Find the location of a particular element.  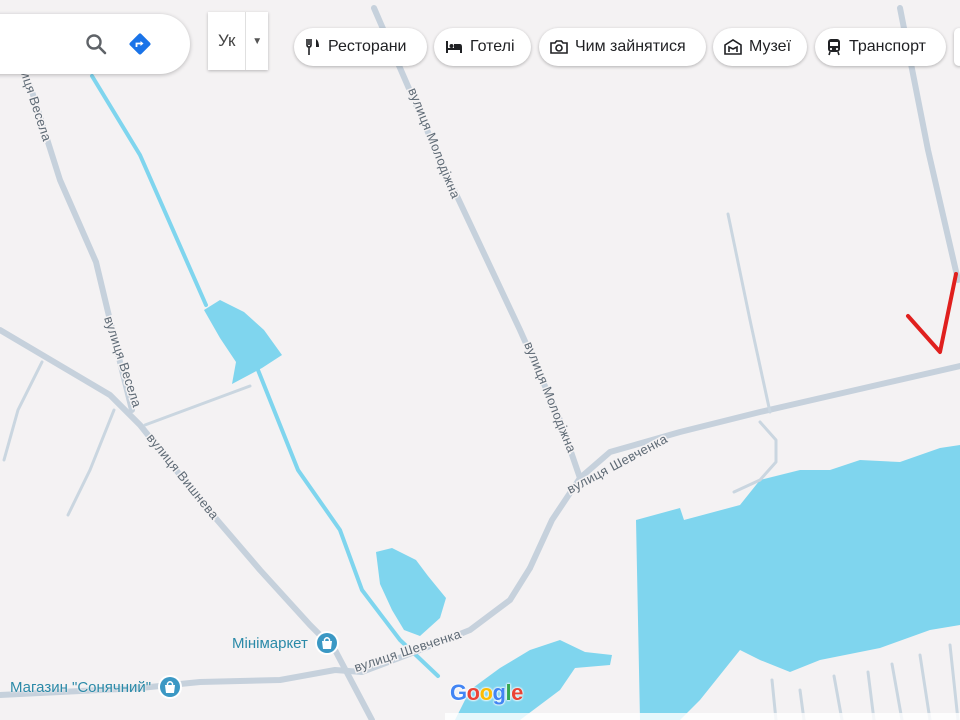

poi-sonyachnyi-shop: Магазин "Сонячний" is located at coordinates (96, 687).